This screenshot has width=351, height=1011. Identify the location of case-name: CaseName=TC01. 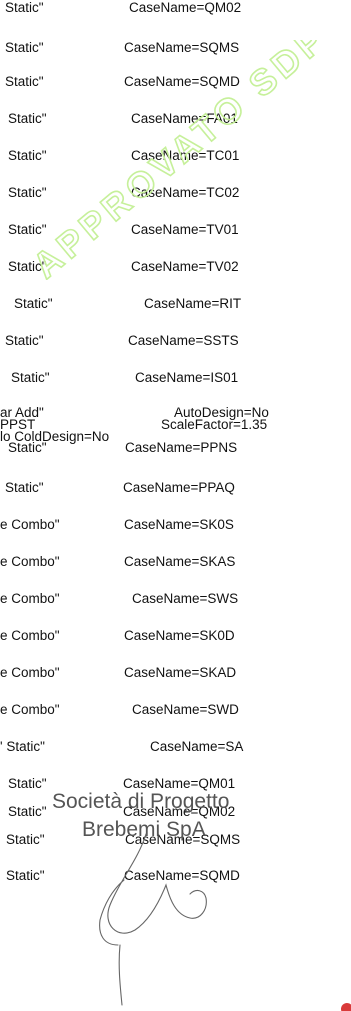
(185, 155).